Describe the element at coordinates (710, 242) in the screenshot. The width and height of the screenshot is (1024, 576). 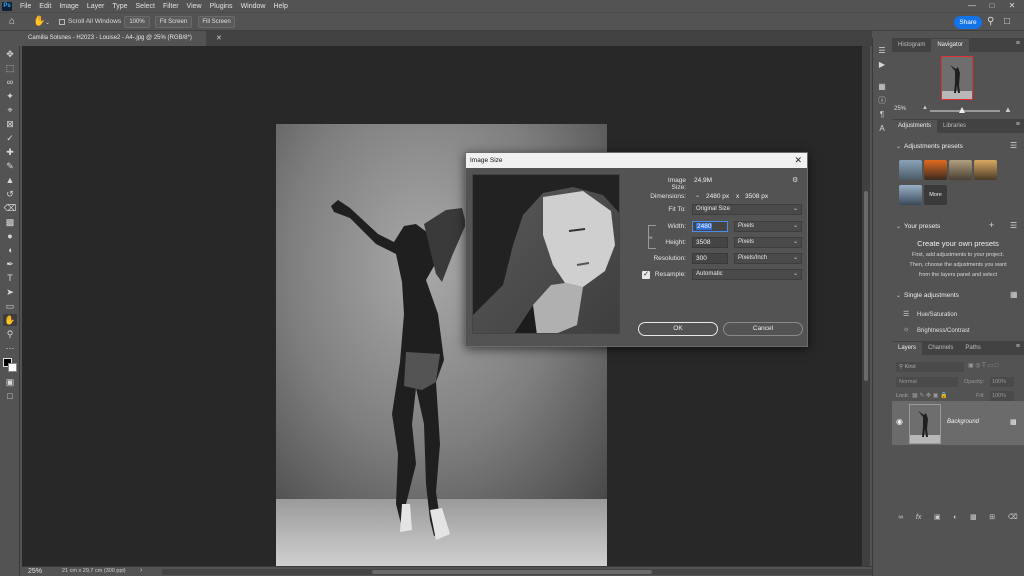
I see `height-input: 3508` at that location.